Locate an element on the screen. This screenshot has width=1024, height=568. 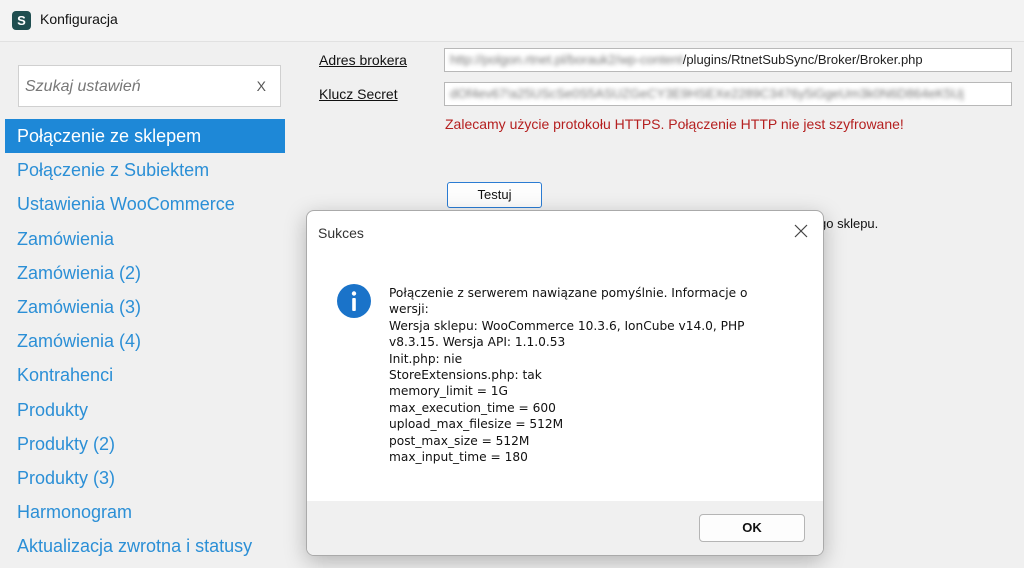
sidebar-item: Produkty (2) is located at coordinates (145, 444).